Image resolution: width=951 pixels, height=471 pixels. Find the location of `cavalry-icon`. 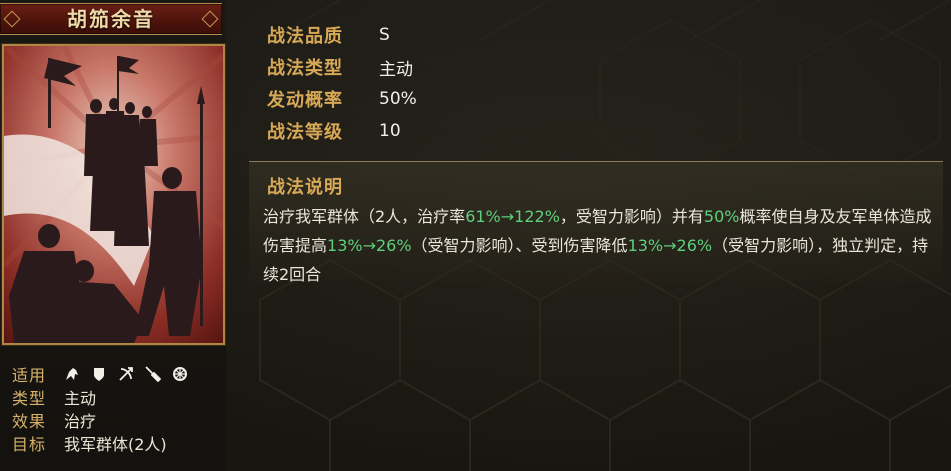

cavalry-icon is located at coordinates (72, 373).